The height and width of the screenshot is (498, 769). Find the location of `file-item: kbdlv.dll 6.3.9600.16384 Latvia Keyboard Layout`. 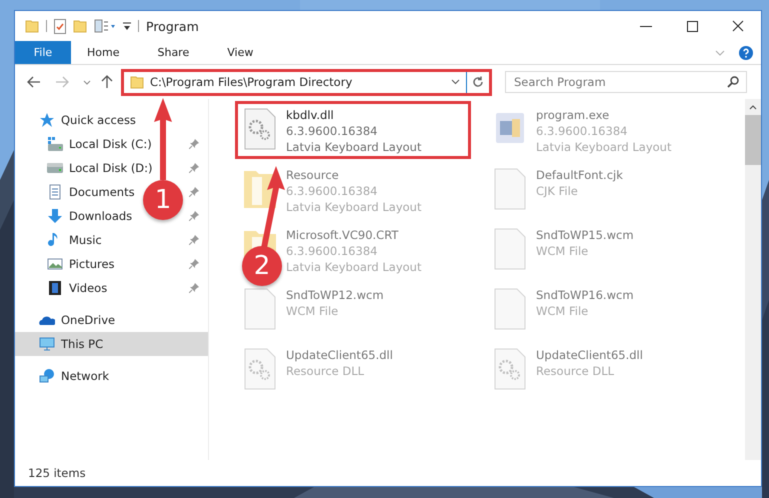

file-item: kbdlv.dll 6.3.9600.16384 Latvia Keyboard Layout is located at coordinates (353, 130).